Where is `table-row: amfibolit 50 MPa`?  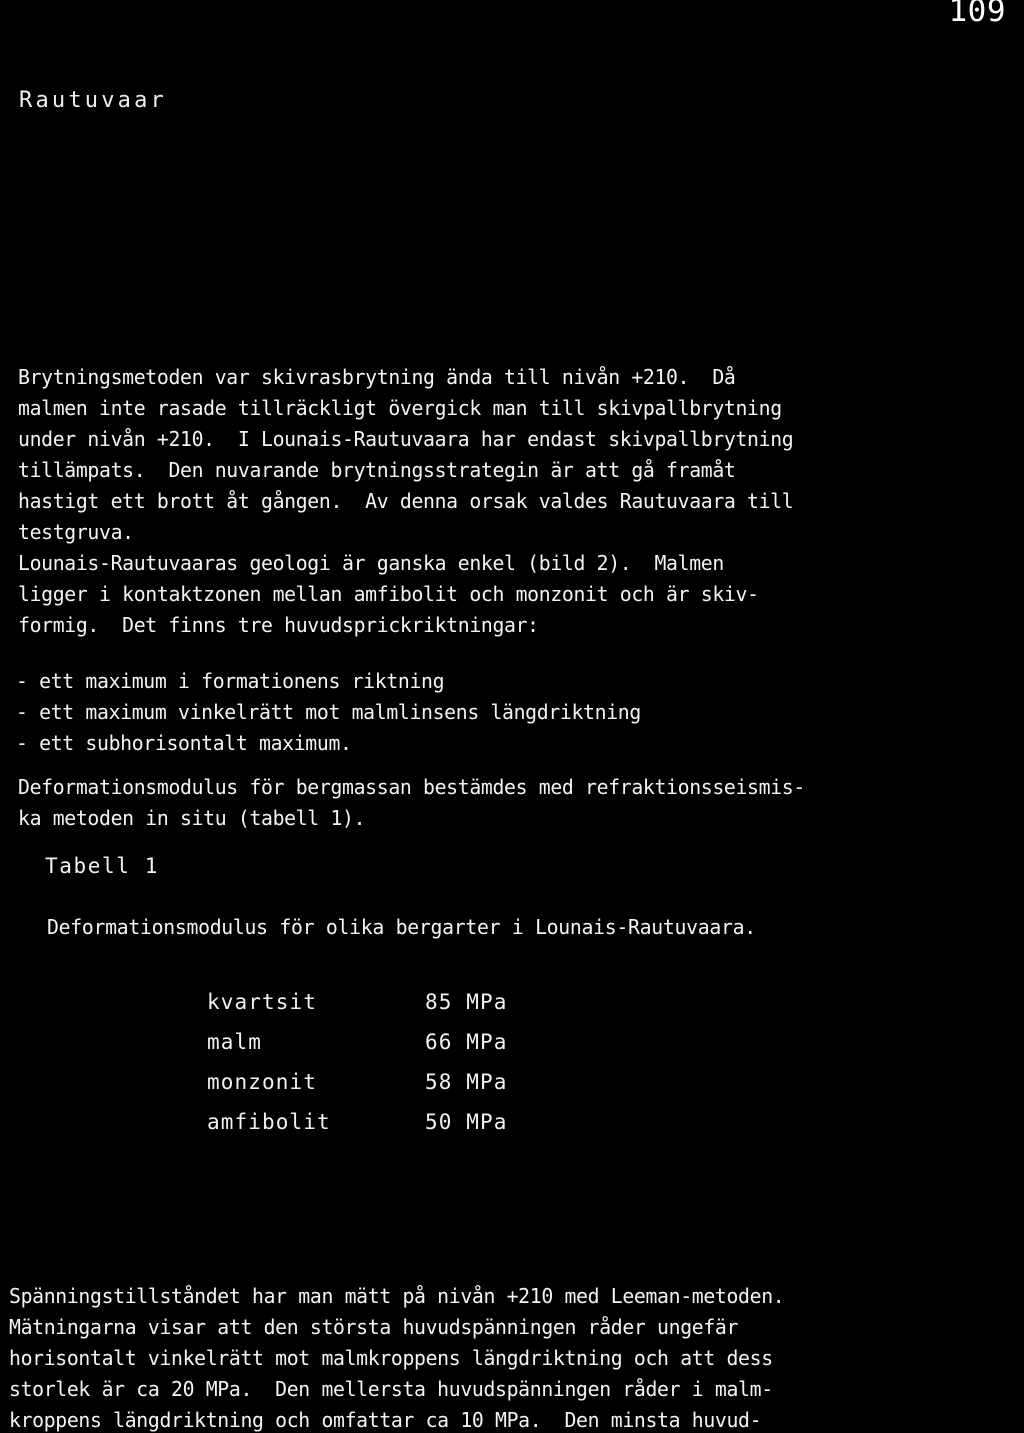
table-row: amfibolit 50 MPa is located at coordinates (357, 1122).